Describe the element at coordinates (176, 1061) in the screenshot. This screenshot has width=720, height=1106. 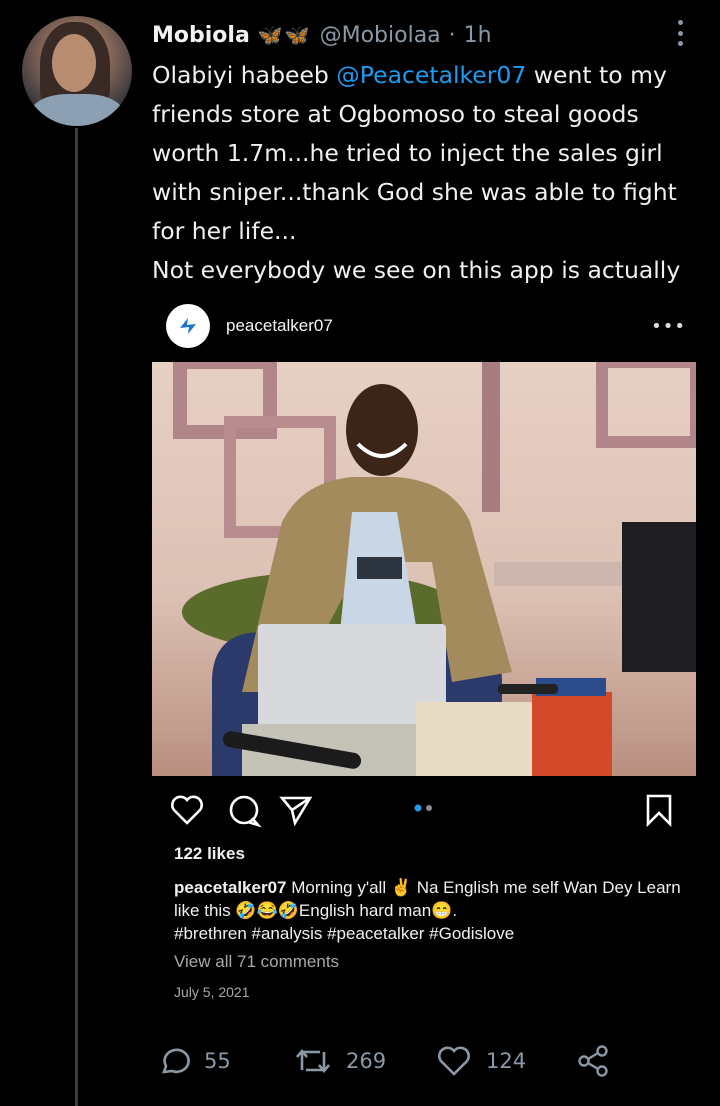
I see `reply-icon` at that location.